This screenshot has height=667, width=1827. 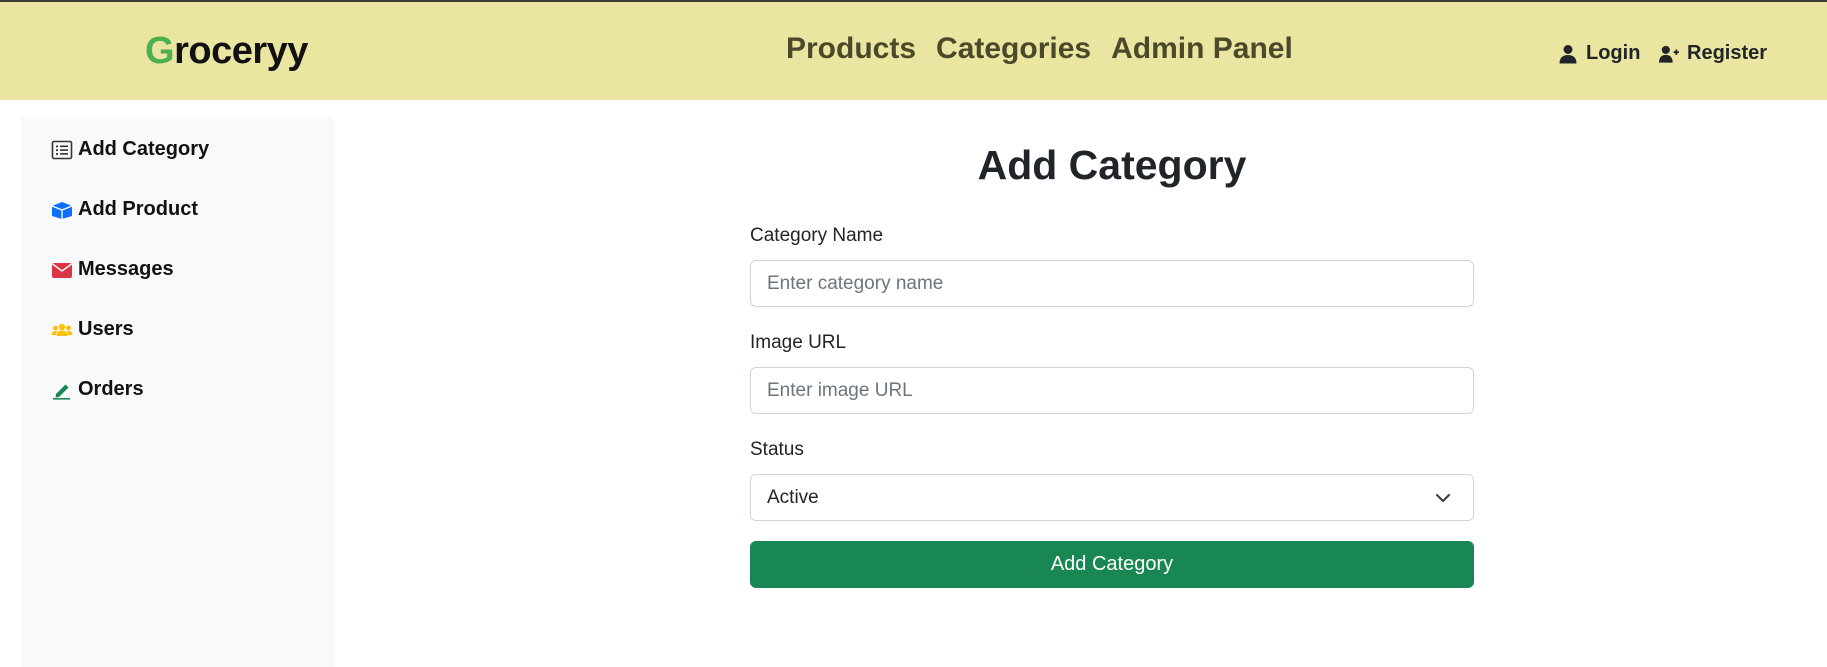 I want to click on sidebar-item-add-product: Add Product, so click(x=124, y=209).